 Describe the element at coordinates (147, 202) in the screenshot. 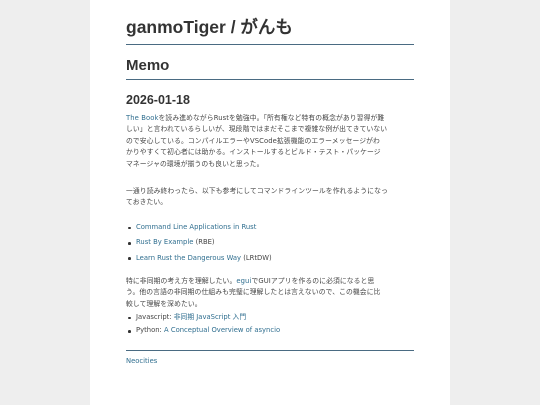

I see `paragraph-plan-line-2: ておきたい。` at that location.